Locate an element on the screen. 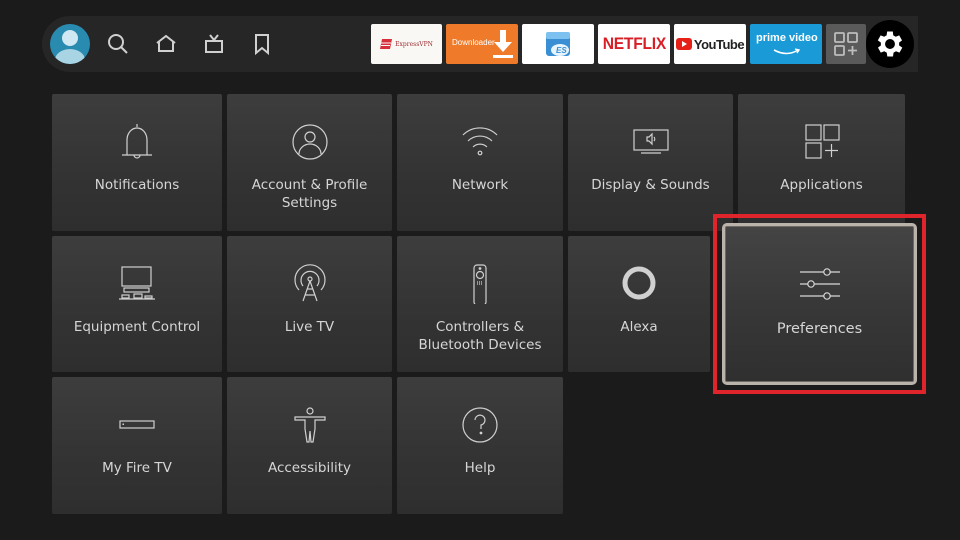  live-tv-icon is located at coordinates (214, 44).